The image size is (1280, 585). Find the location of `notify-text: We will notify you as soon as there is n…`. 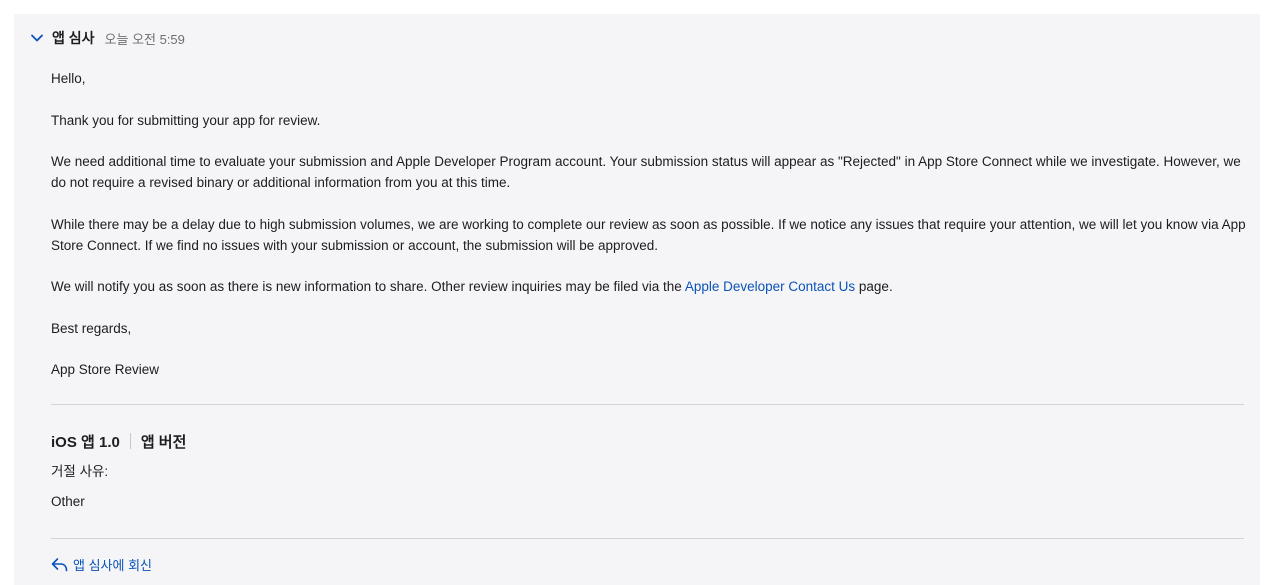

notify-text: We will notify you as soon as there is n… is located at coordinates (368, 286).